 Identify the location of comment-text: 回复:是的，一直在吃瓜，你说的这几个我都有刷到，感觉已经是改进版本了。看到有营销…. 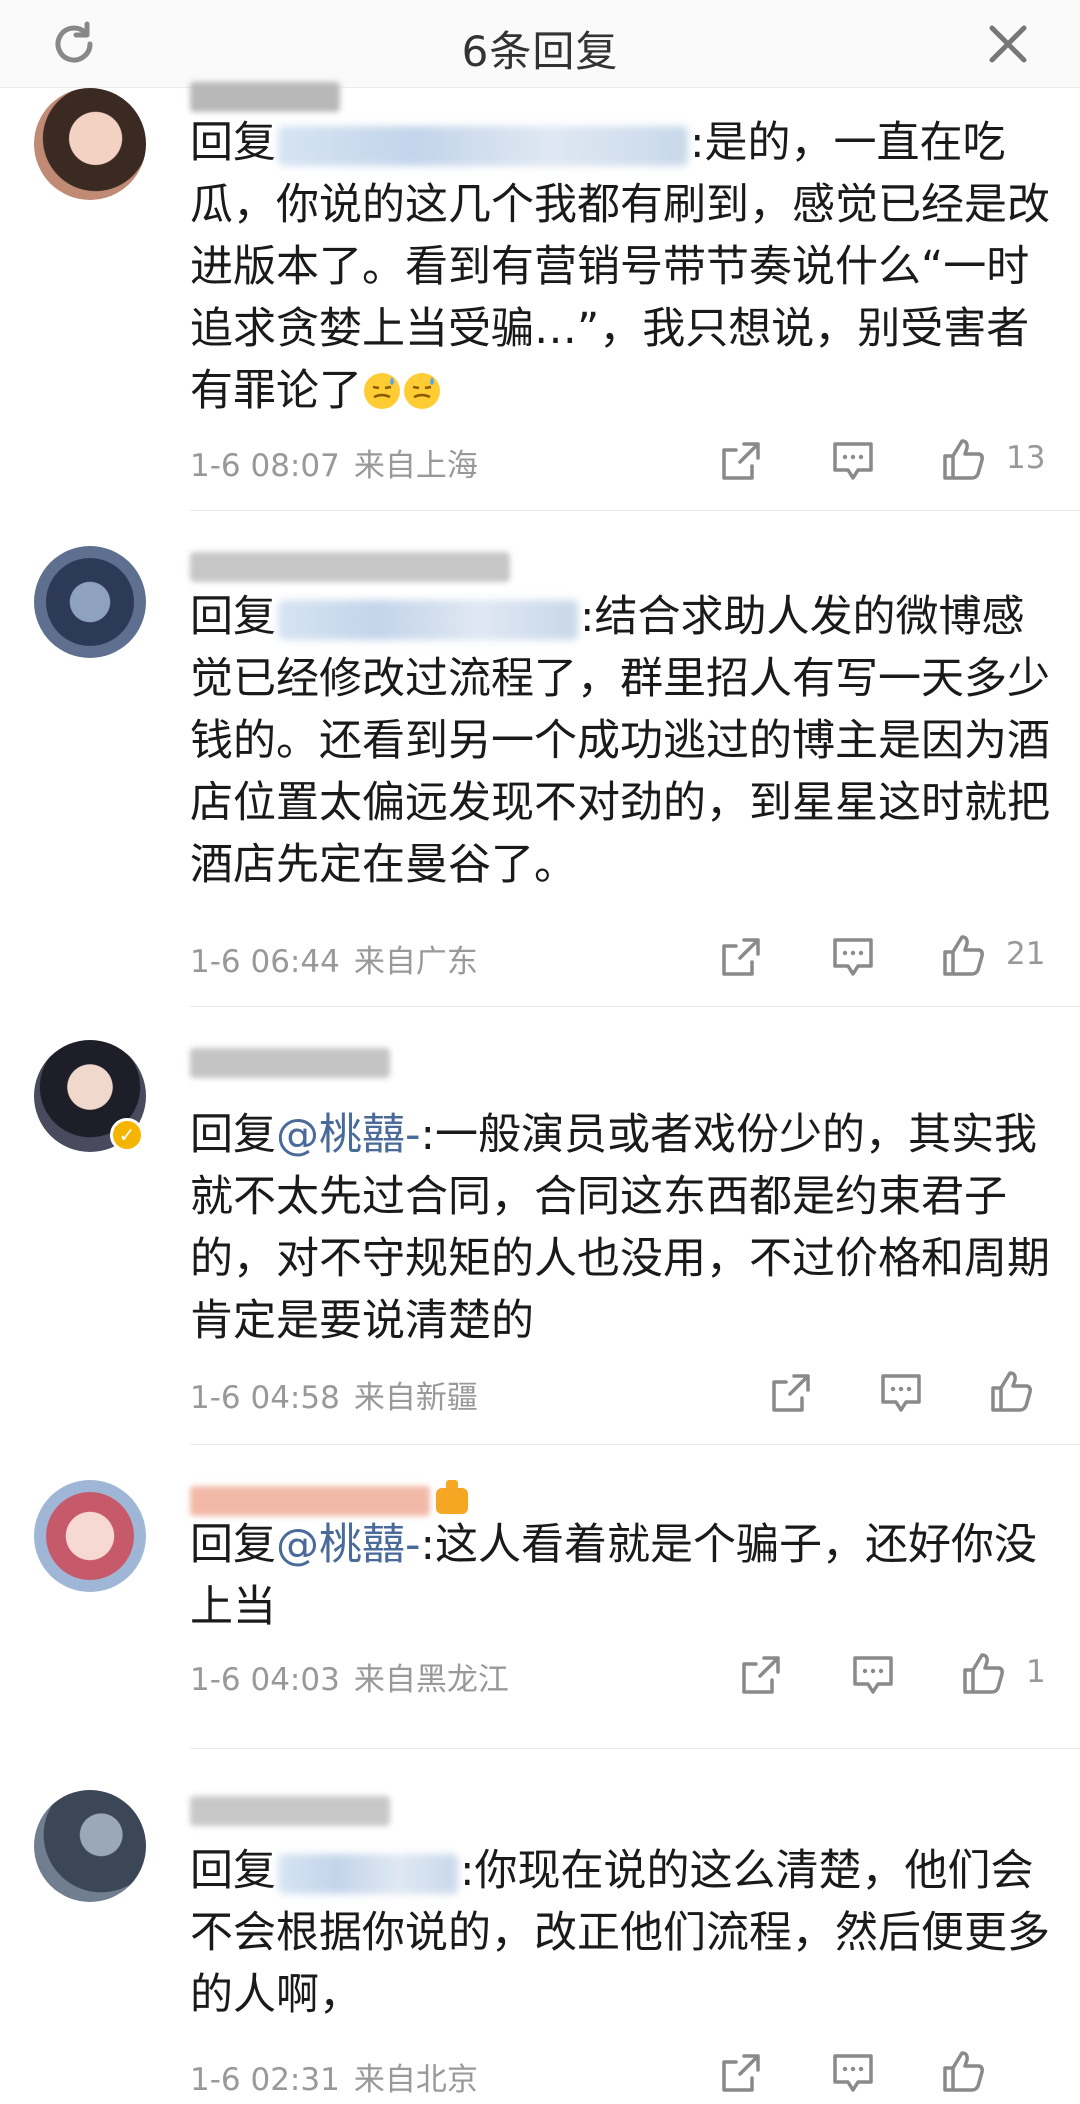
(620, 267).